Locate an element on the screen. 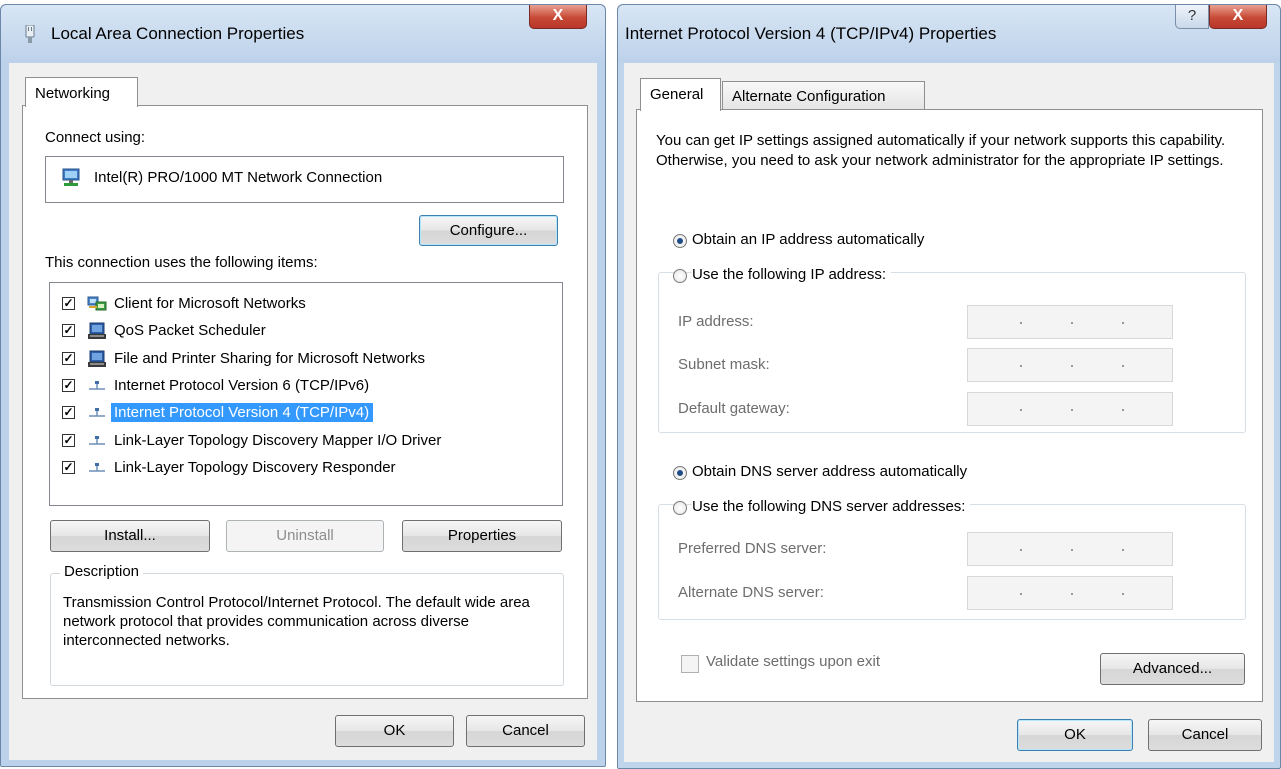 This screenshot has height=769, width=1281. uninstall-button: Uninstall is located at coordinates (305, 536).